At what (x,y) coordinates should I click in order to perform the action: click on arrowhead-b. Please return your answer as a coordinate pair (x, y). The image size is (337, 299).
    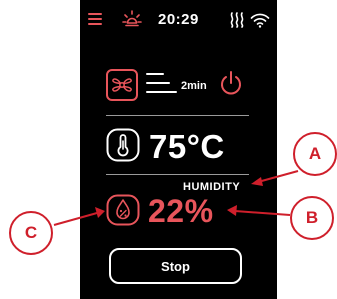
    Looking at the image, I should click on (232, 210).